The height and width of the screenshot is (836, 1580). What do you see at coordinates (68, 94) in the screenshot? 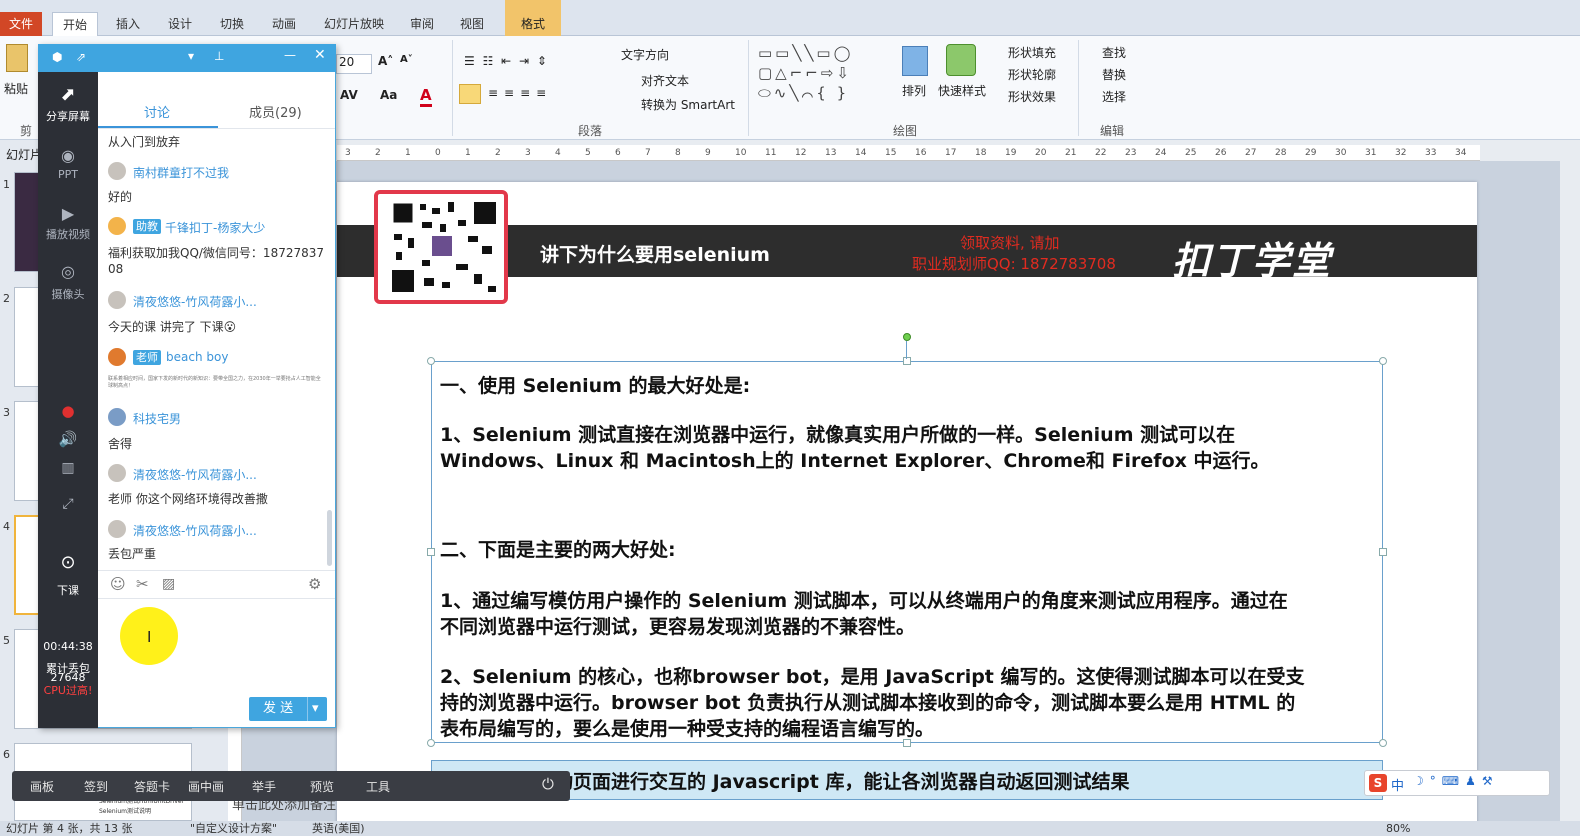
I see `share-screen-icon: ⬈` at bounding box center [68, 94].